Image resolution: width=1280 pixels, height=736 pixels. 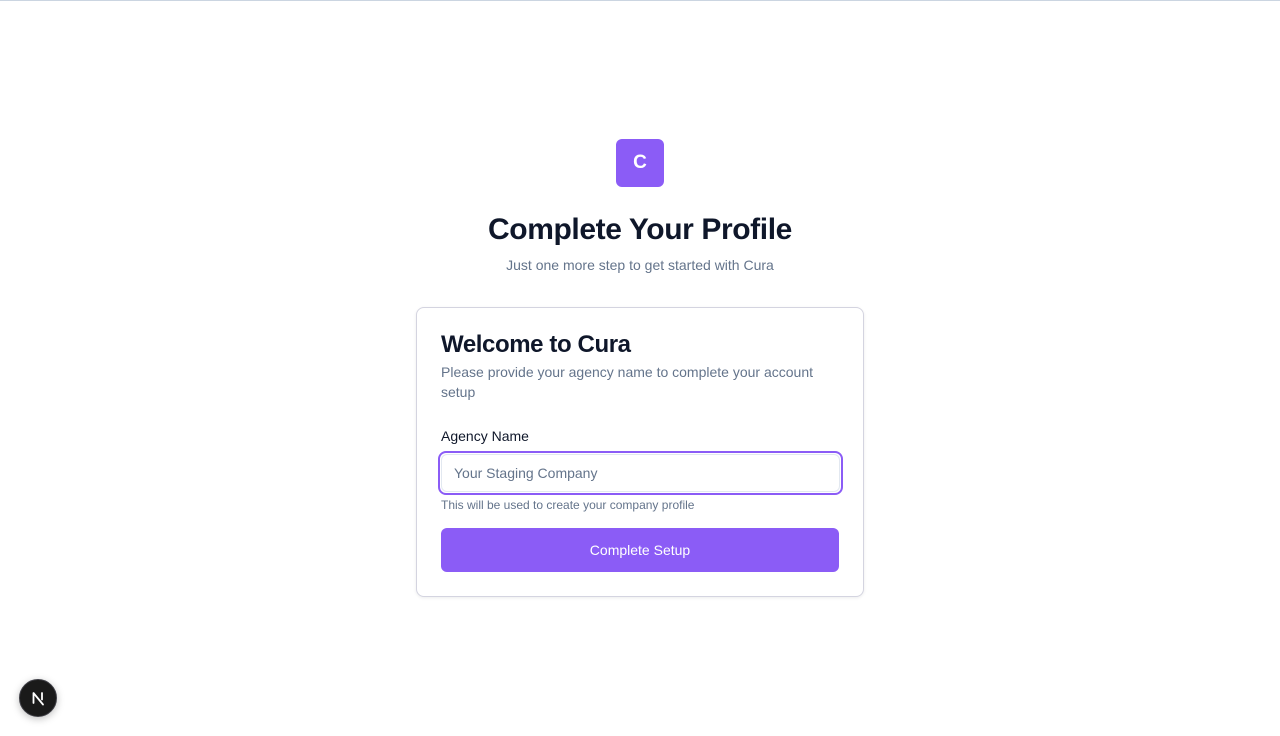 I want to click on complete-setup-button: Complete Setup, so click(x=640, y=550).